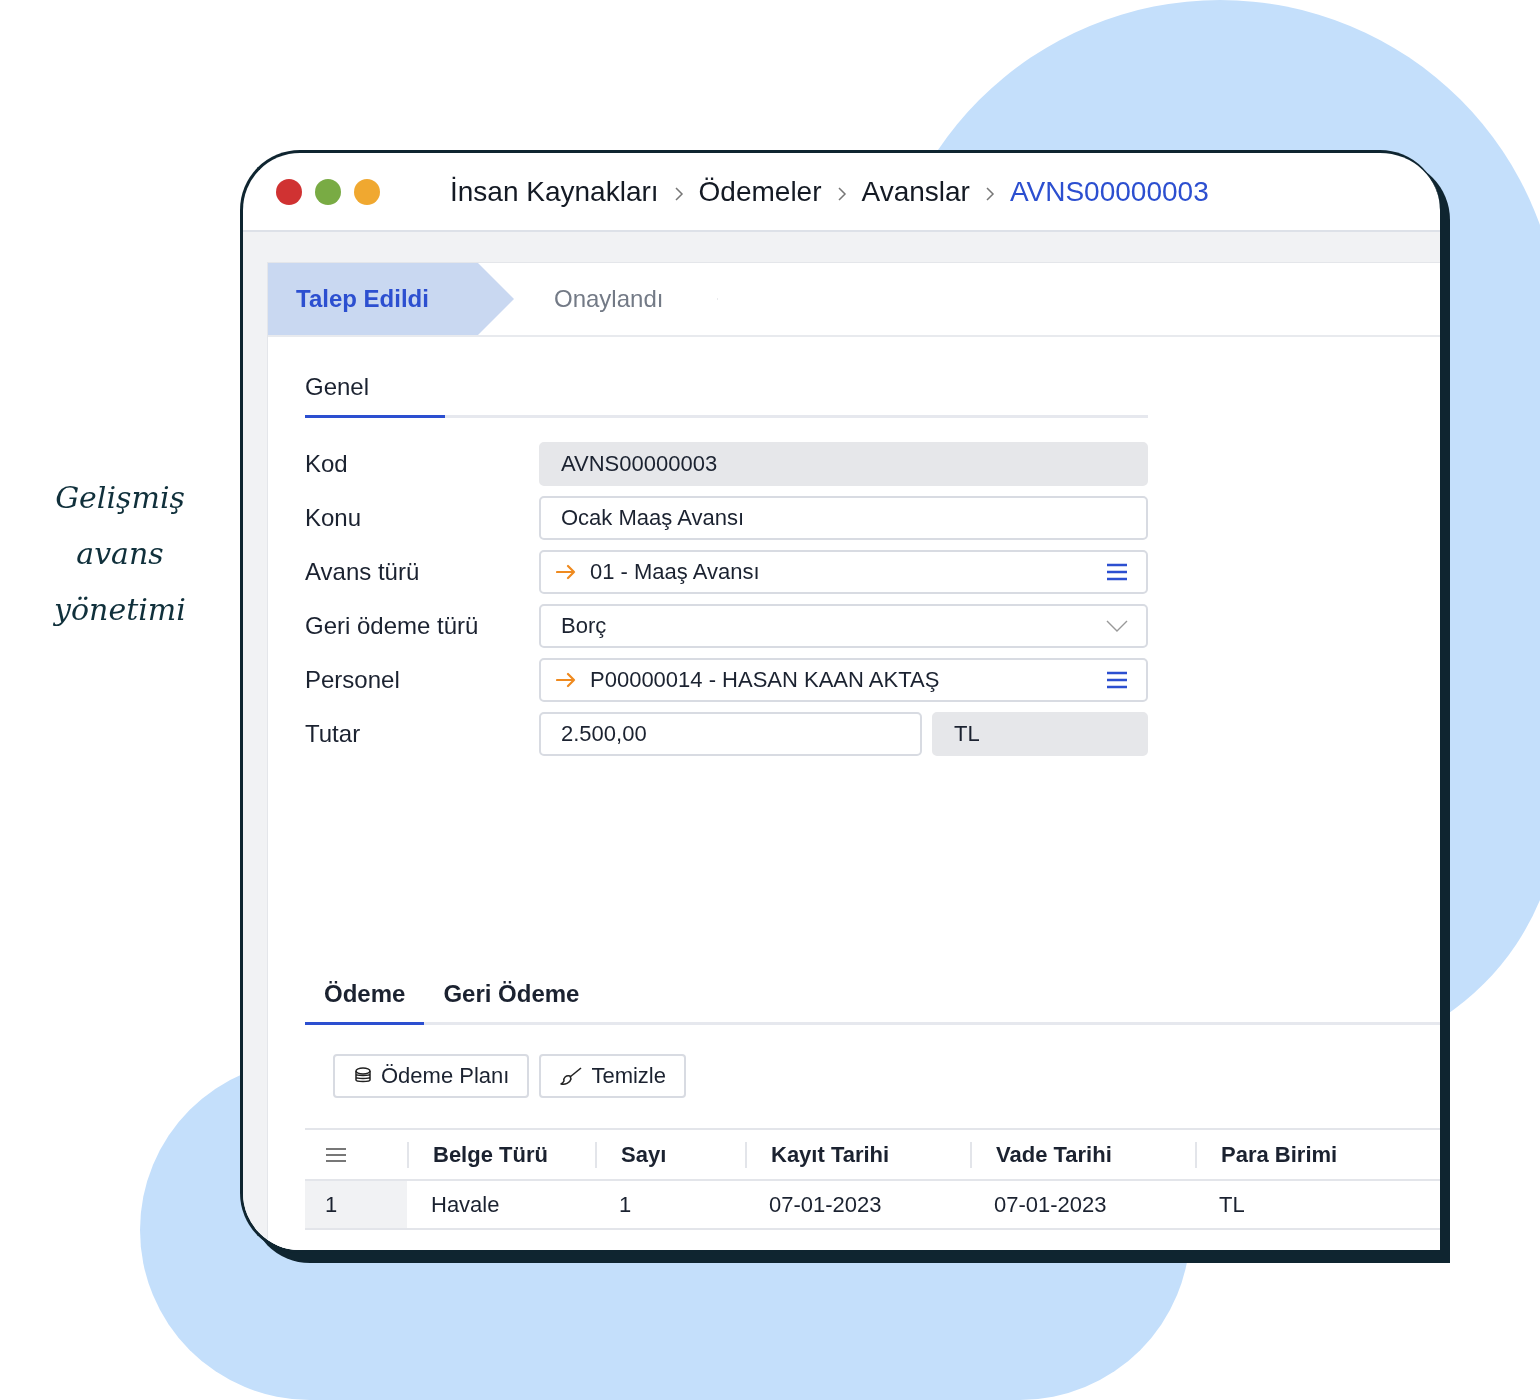 The width and height of the screenshot is (1540, 1400). What do you see at coordinates (431, 1076) in the screenshot?
I see `toolbar-button: Ödeme Planı` at bounding box center [431, 1076].